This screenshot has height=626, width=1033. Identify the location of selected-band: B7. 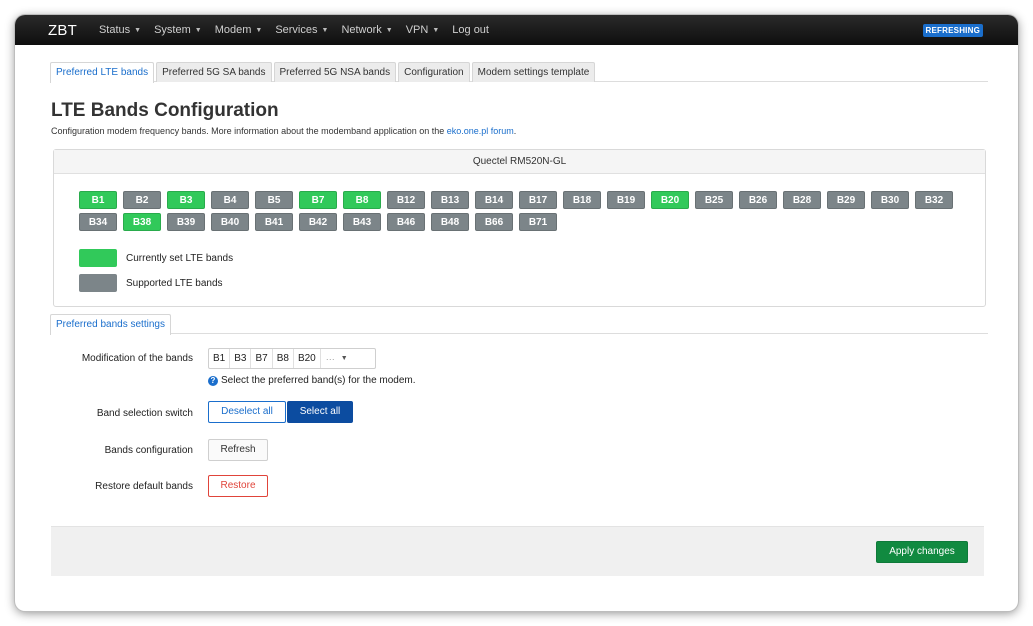
(262, 358).